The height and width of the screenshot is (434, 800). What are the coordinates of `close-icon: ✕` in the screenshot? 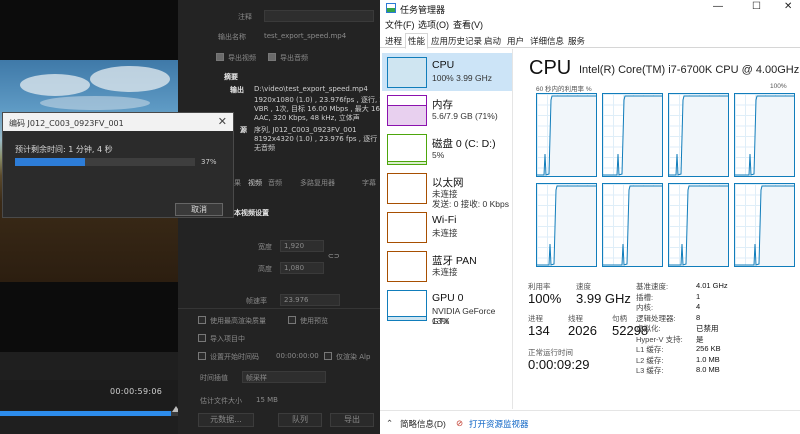 It's located at (222, 121).